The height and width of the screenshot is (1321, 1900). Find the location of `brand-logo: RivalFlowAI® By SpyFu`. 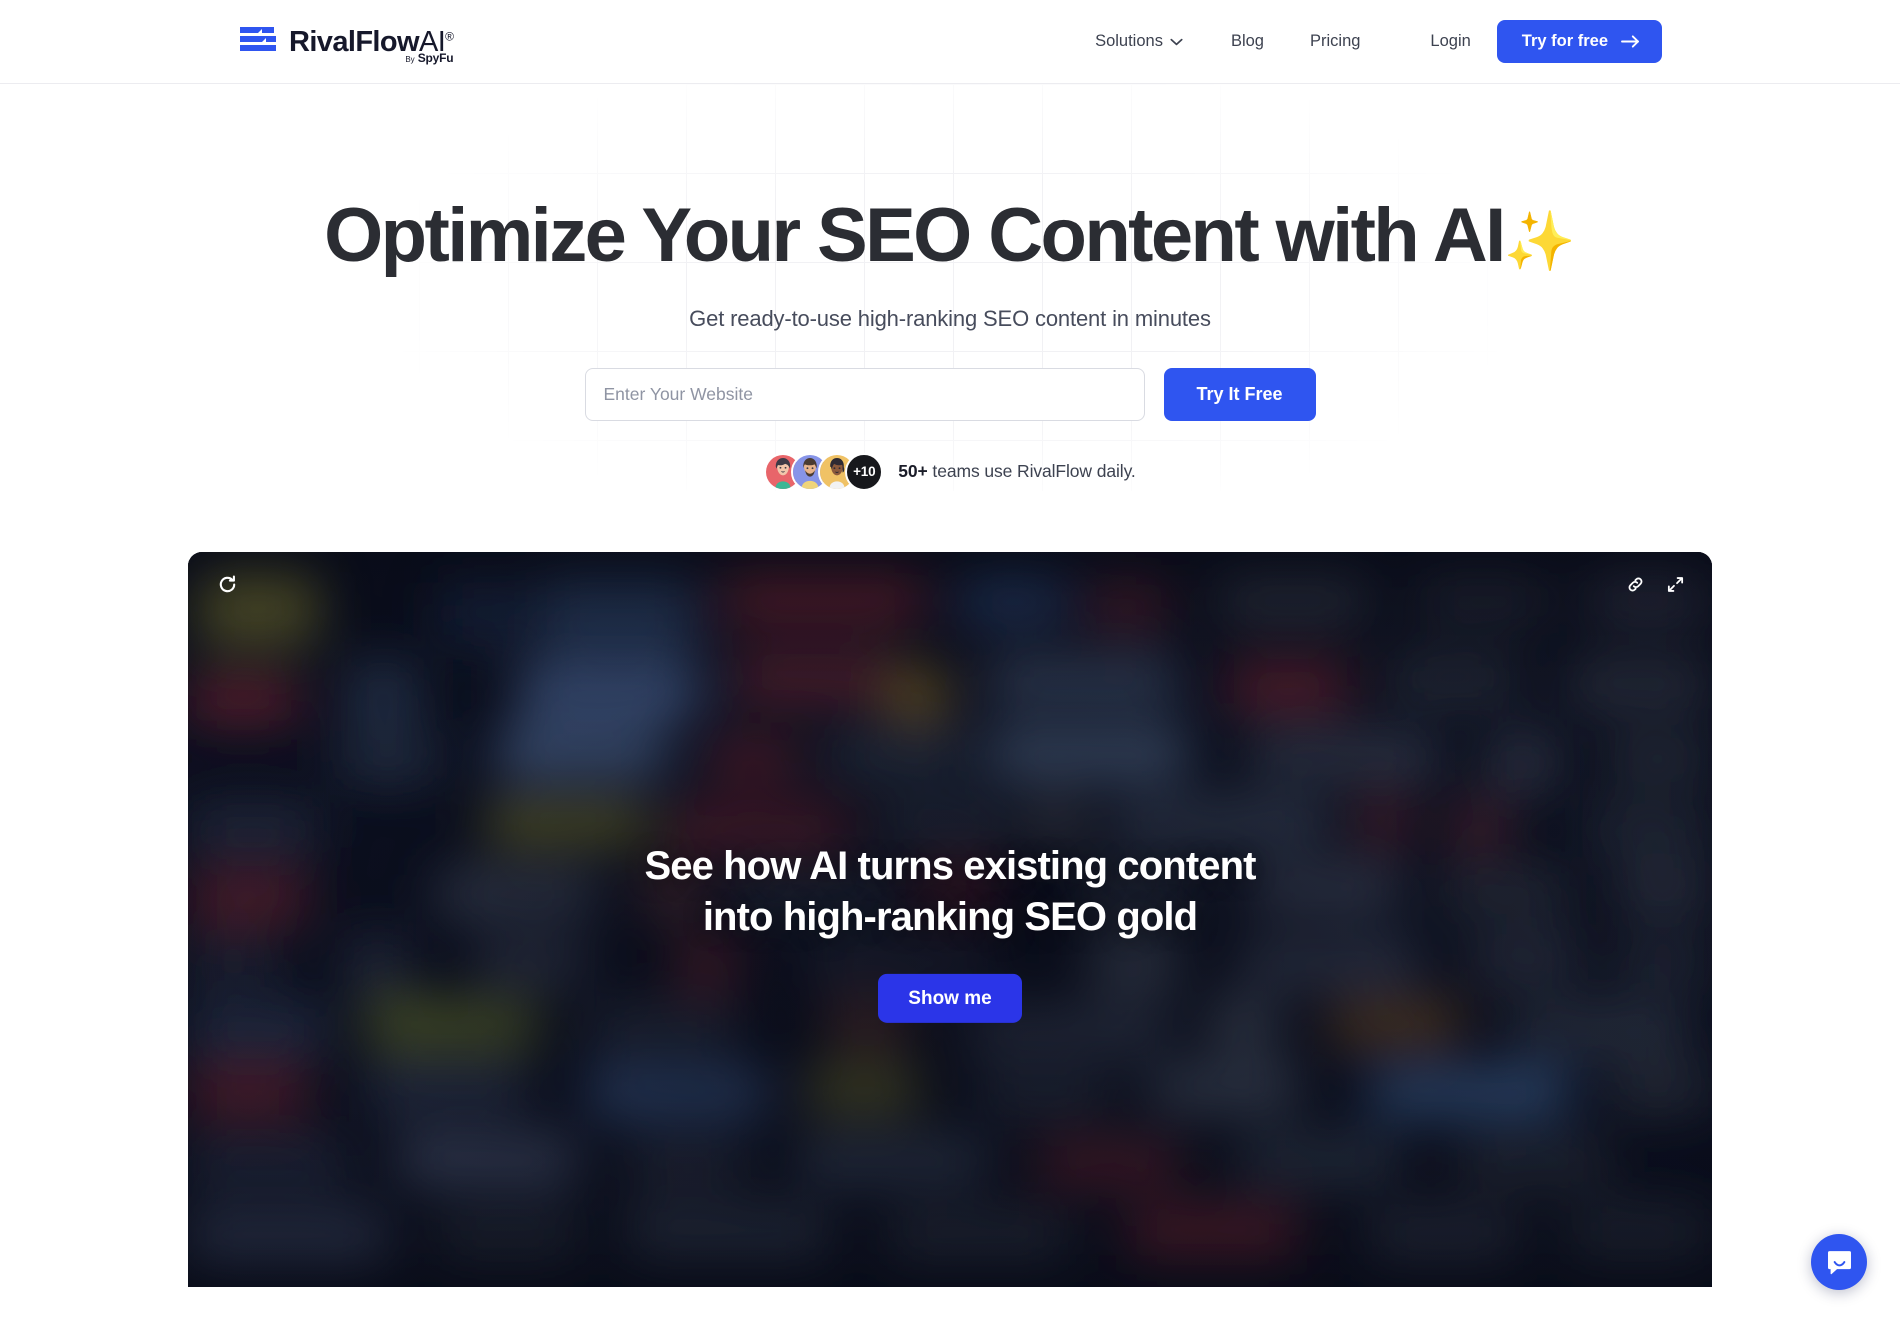

brand-logo: RivalFlowAI® By SpyFu is located at coordinates (346, 44).